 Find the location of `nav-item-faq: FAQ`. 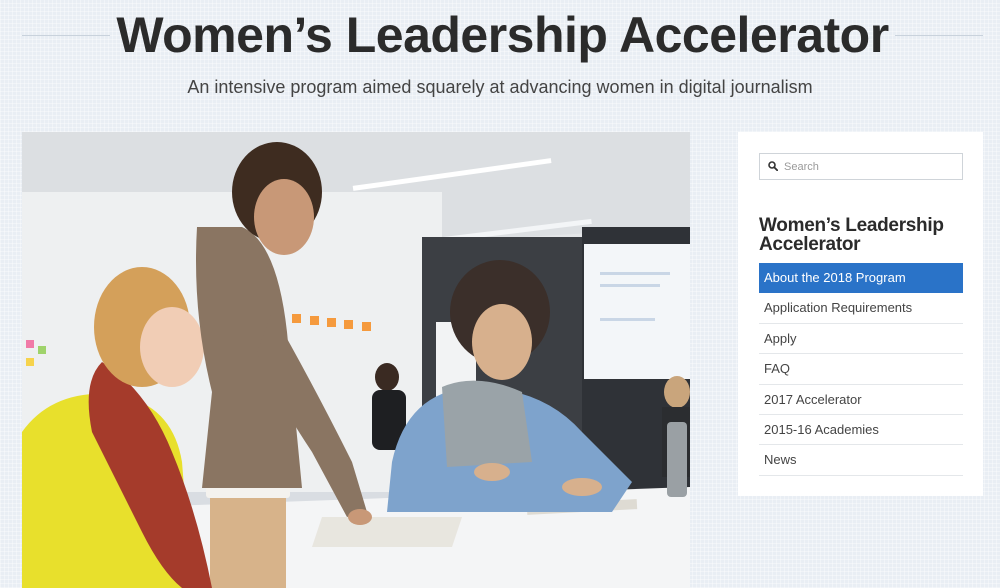

nav-item-faq: FAQ is located at coordinates (861, 369).